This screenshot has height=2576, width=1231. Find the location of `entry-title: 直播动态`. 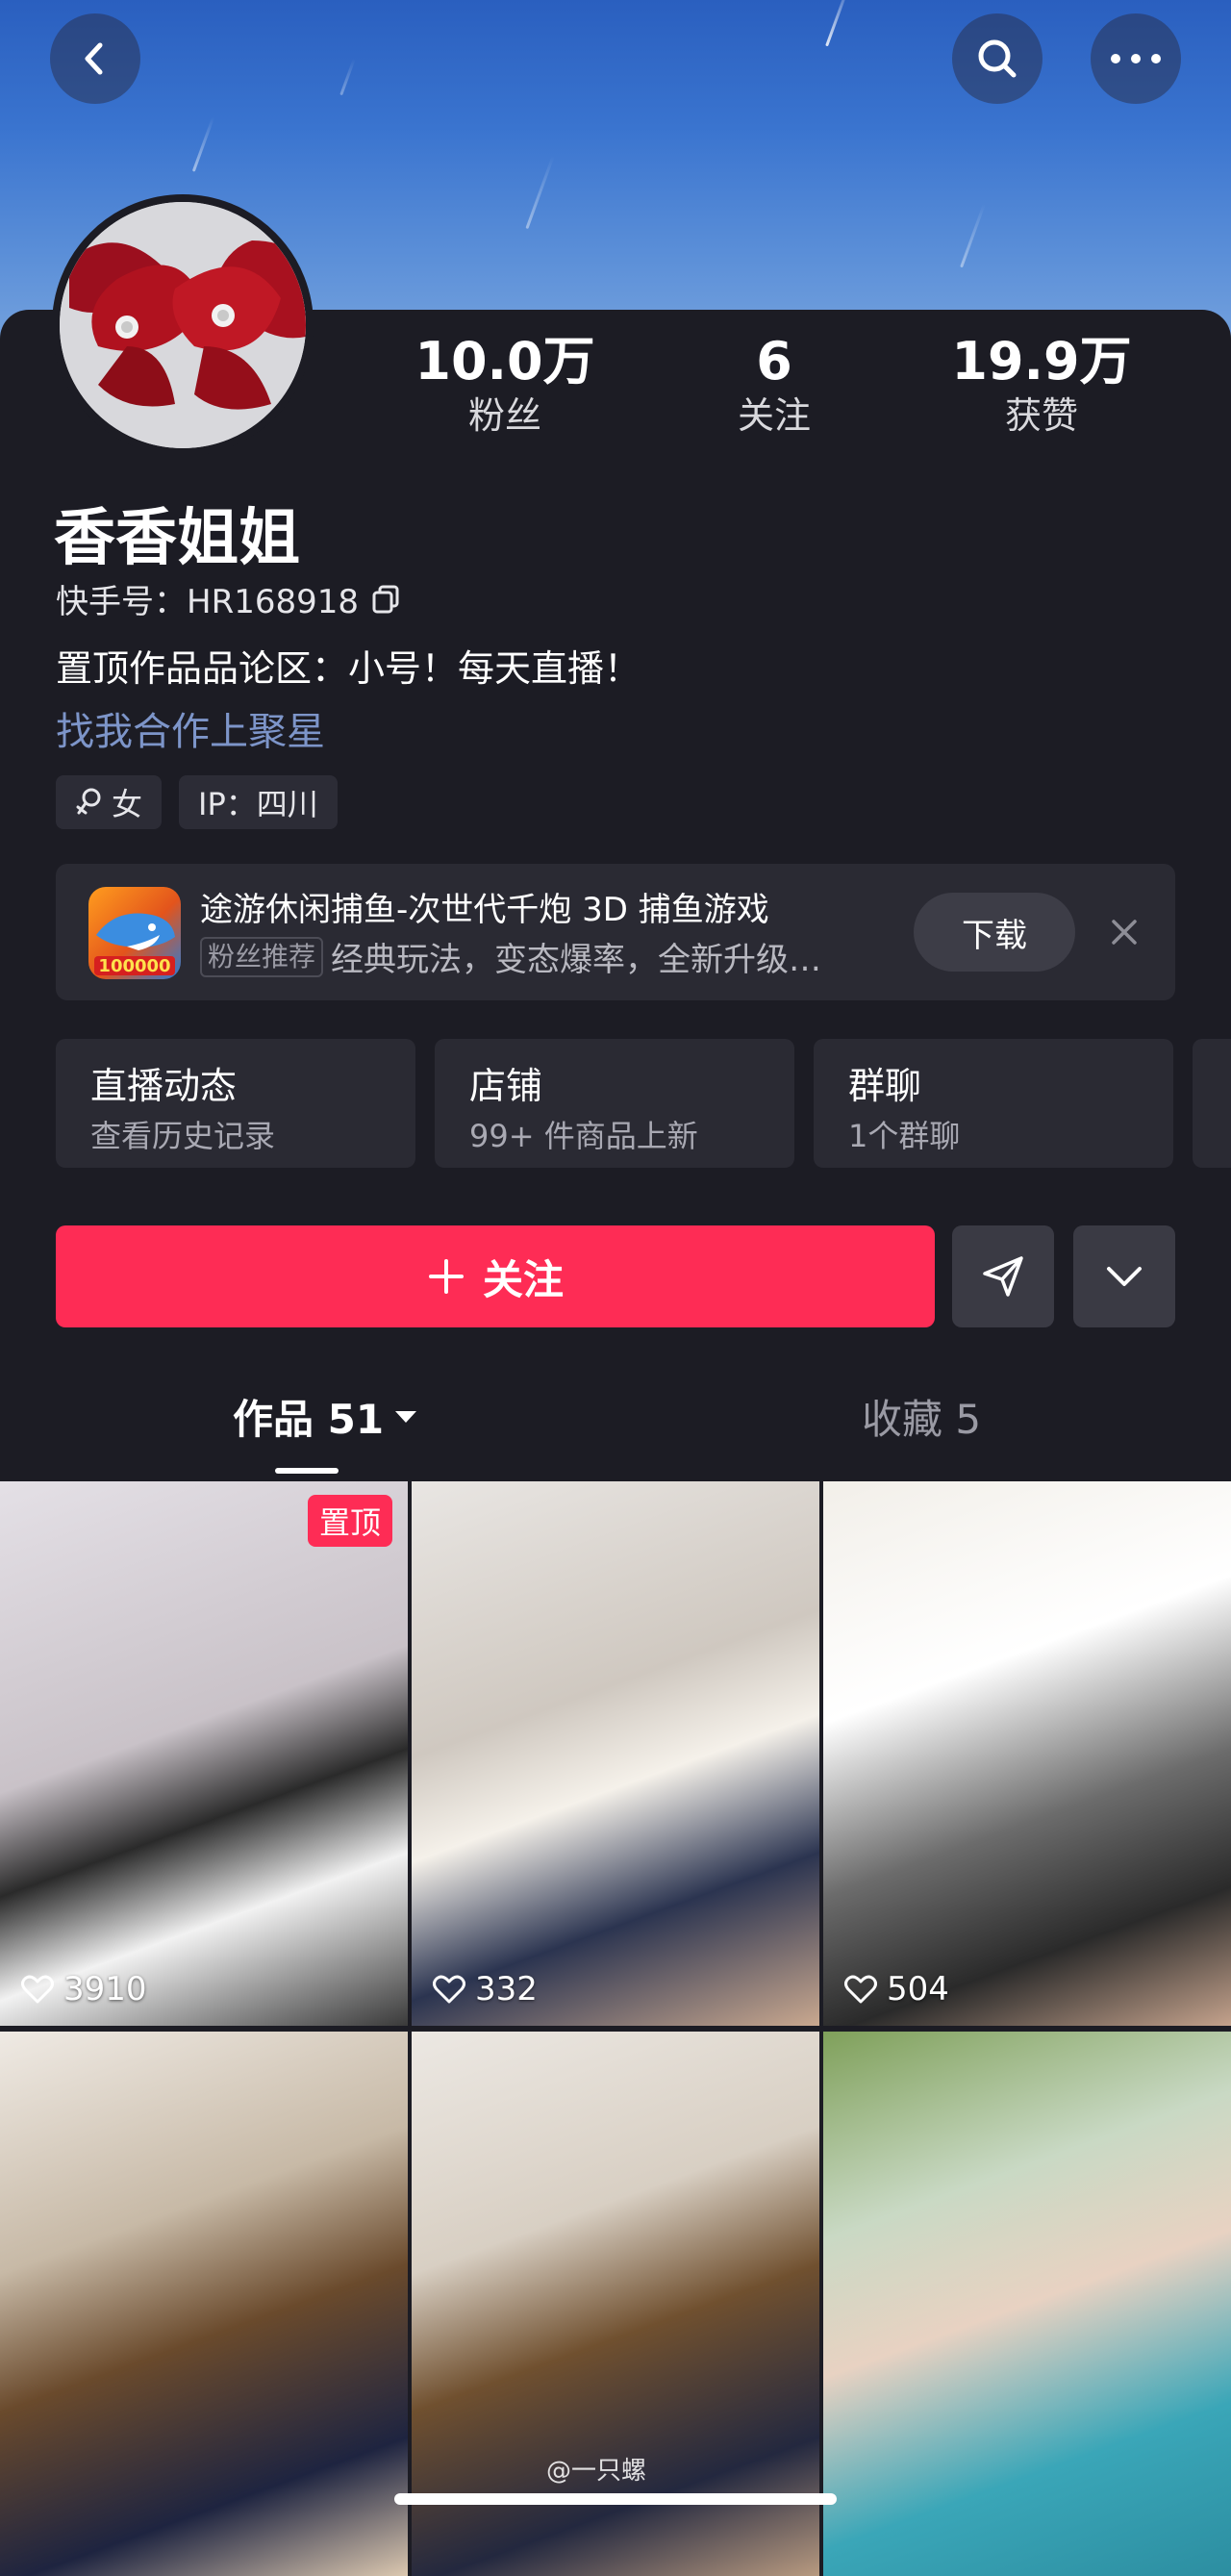

entry-title: 直播动态 is located at coordinates (164, 1086).